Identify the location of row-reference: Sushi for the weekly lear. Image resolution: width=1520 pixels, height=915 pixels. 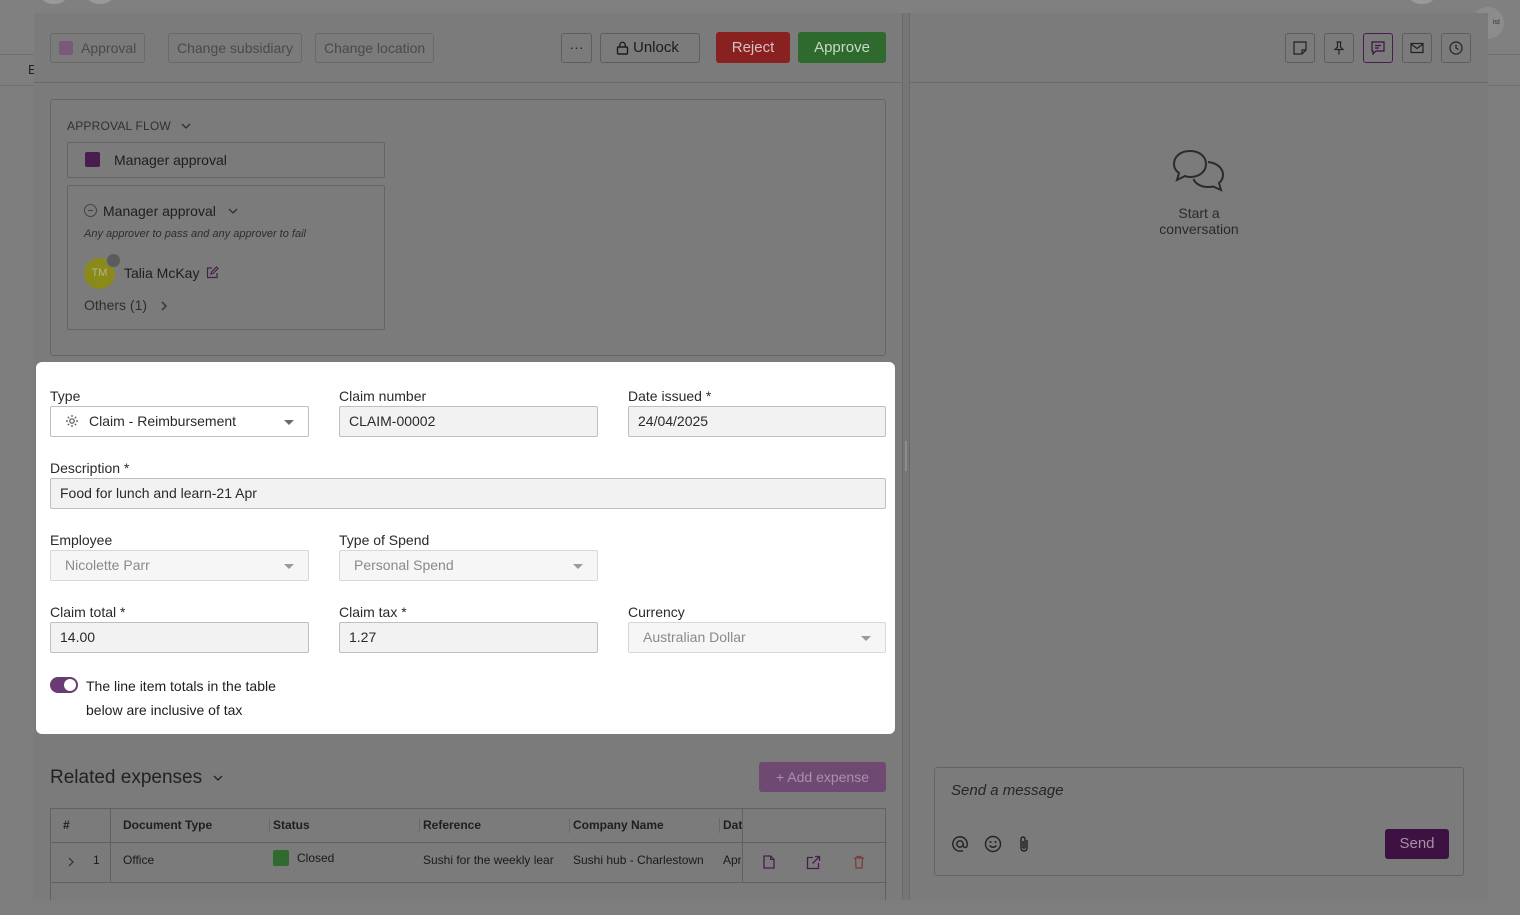
(488, 860).